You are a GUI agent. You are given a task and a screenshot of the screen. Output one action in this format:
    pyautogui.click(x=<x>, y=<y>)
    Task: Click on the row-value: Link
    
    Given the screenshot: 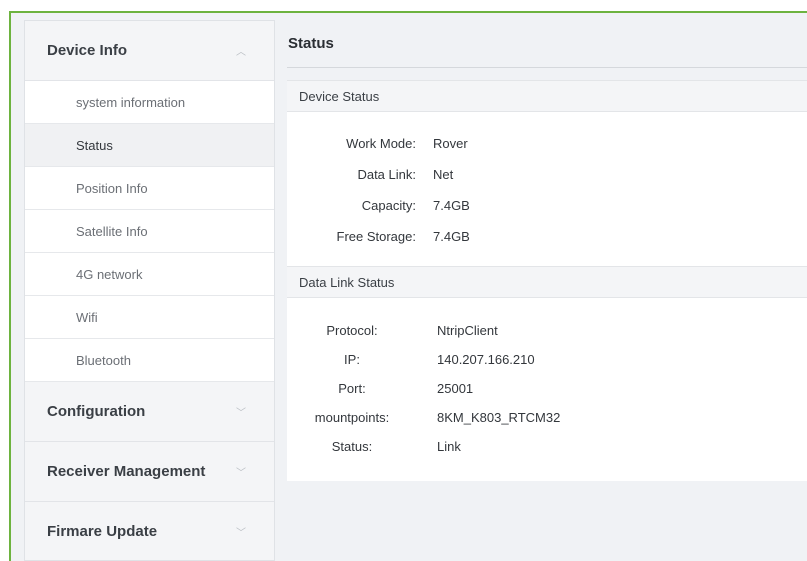 What is the action you would take?
    pyautogui.click(x=449, y=446)
    